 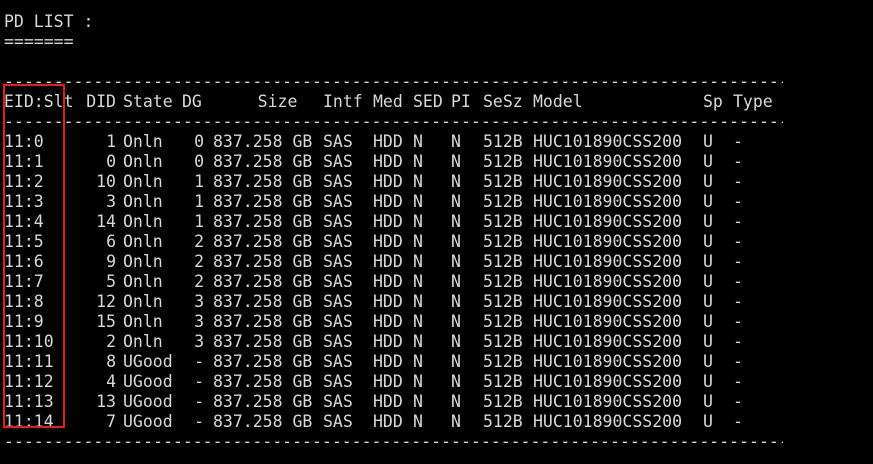 I want to click on did-cell: 5, so click(x=111, y=281).